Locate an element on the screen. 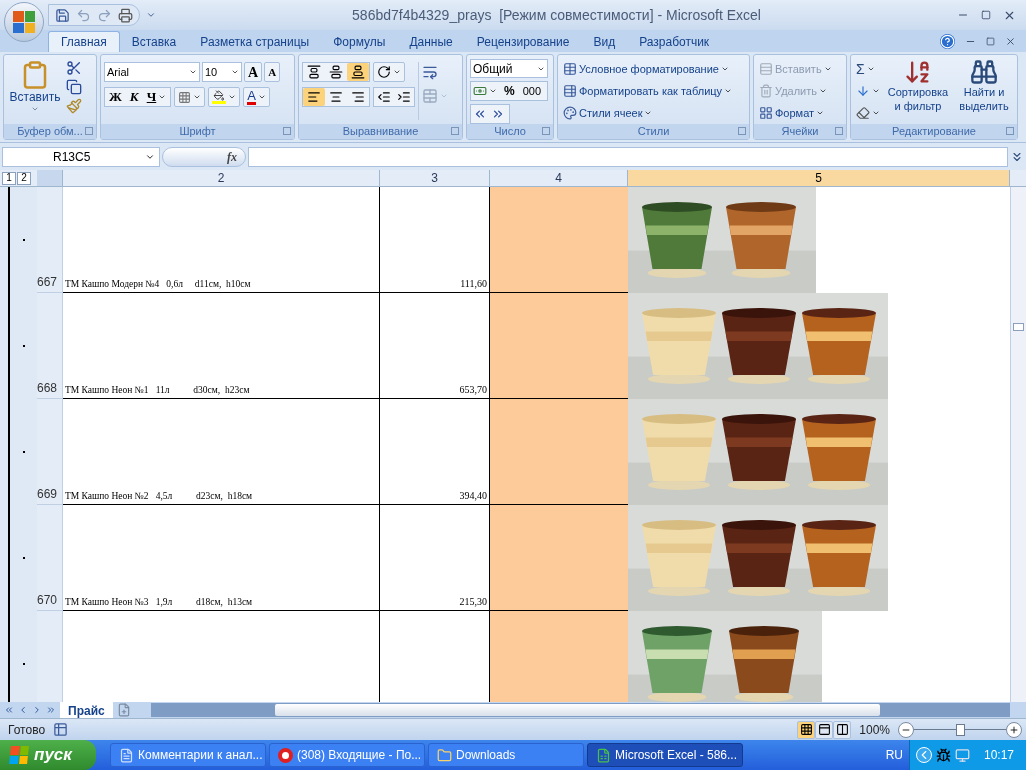 The height and width of the screenshot is (770, 1026). column-header: 3 is located at coordinates (435, 178).